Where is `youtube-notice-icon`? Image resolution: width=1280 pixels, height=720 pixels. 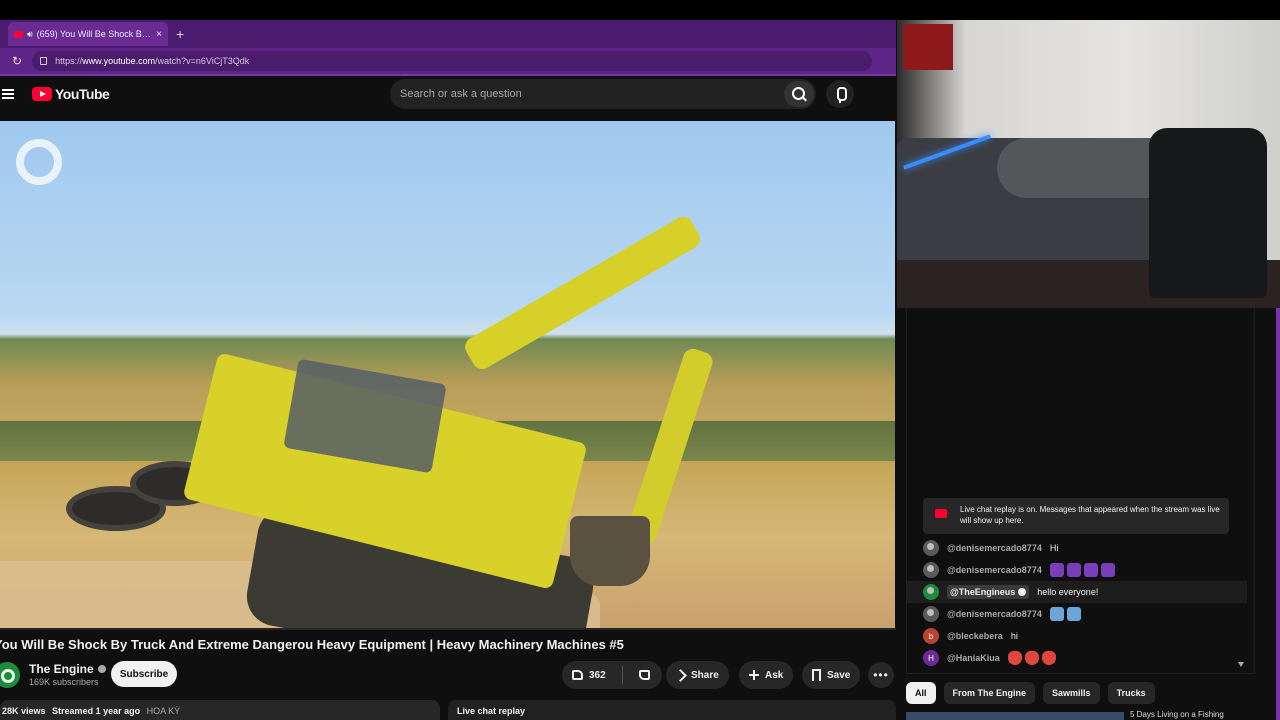
youtube-notice-icon is located at coordinates (941, 513).